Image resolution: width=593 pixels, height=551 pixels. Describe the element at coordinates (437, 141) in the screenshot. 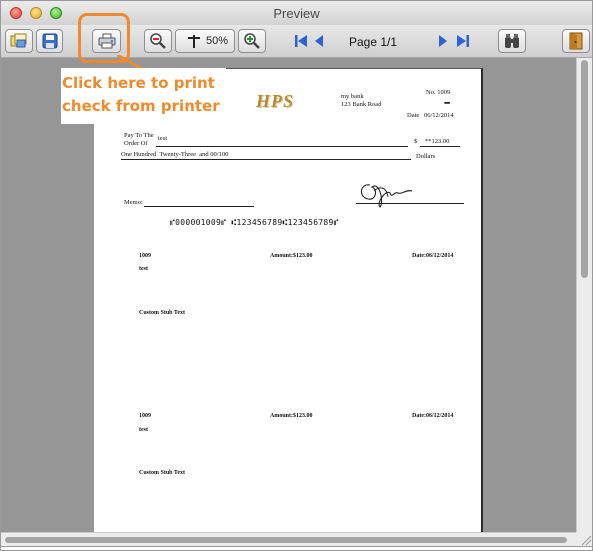

I see `check-amount: **123.00` at that location.